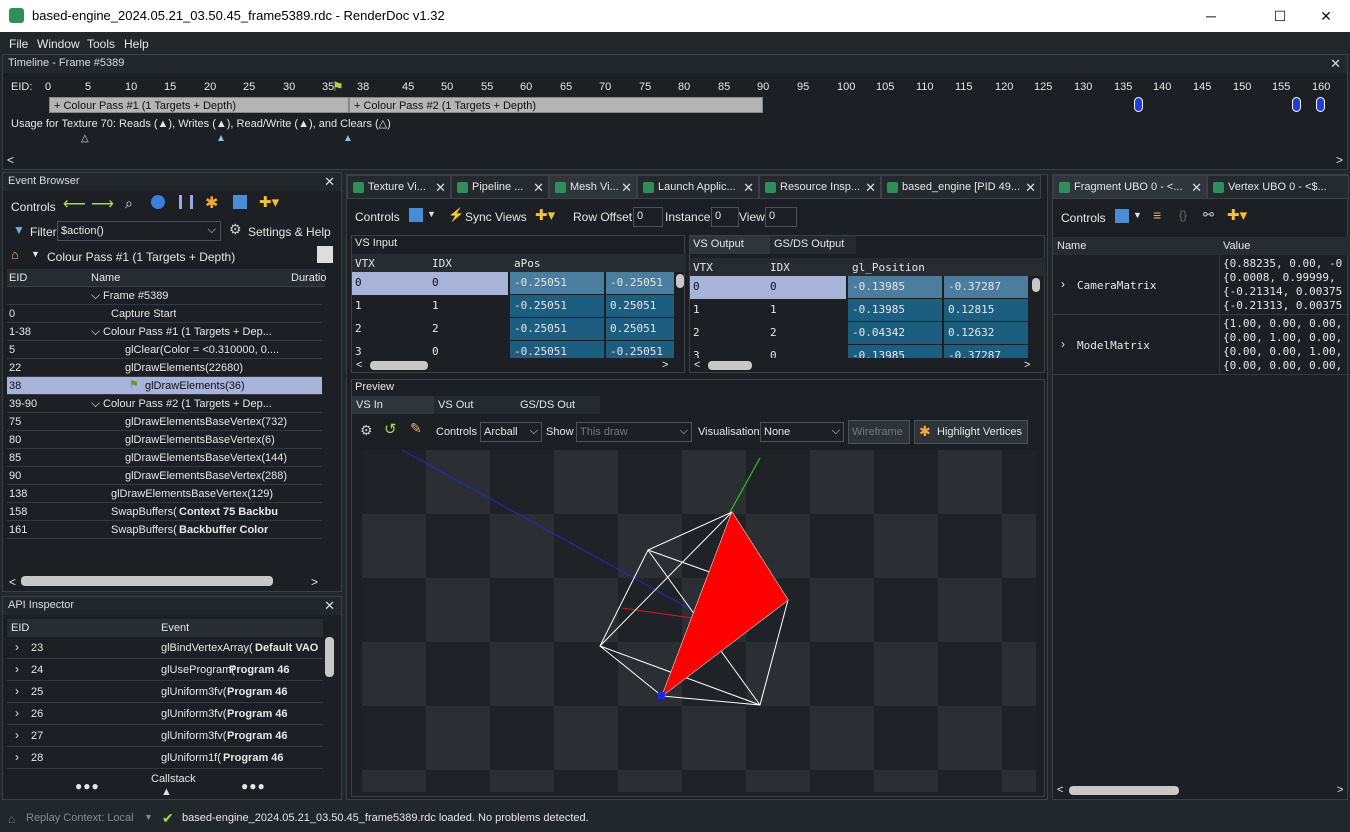  What do you see at coordinates (820, 187) in the screenshot?
I see `center-tab: Resource Insp... ✕` at bounding box center [820, 187].